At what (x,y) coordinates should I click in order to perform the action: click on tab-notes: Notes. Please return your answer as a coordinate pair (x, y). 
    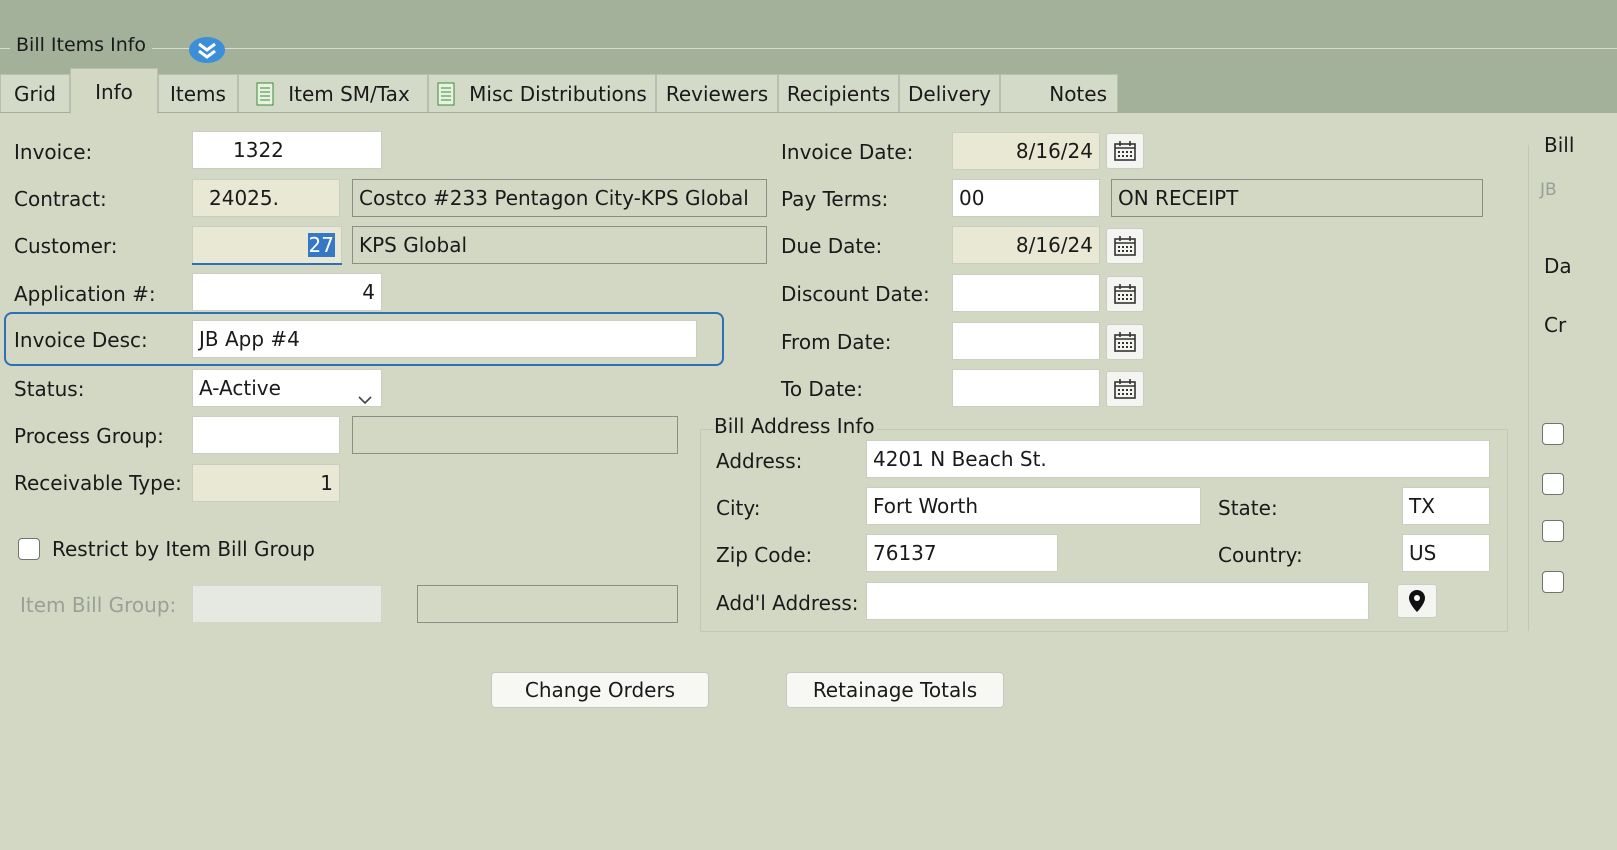
    Looking at the image, I should click on (1059, 93).